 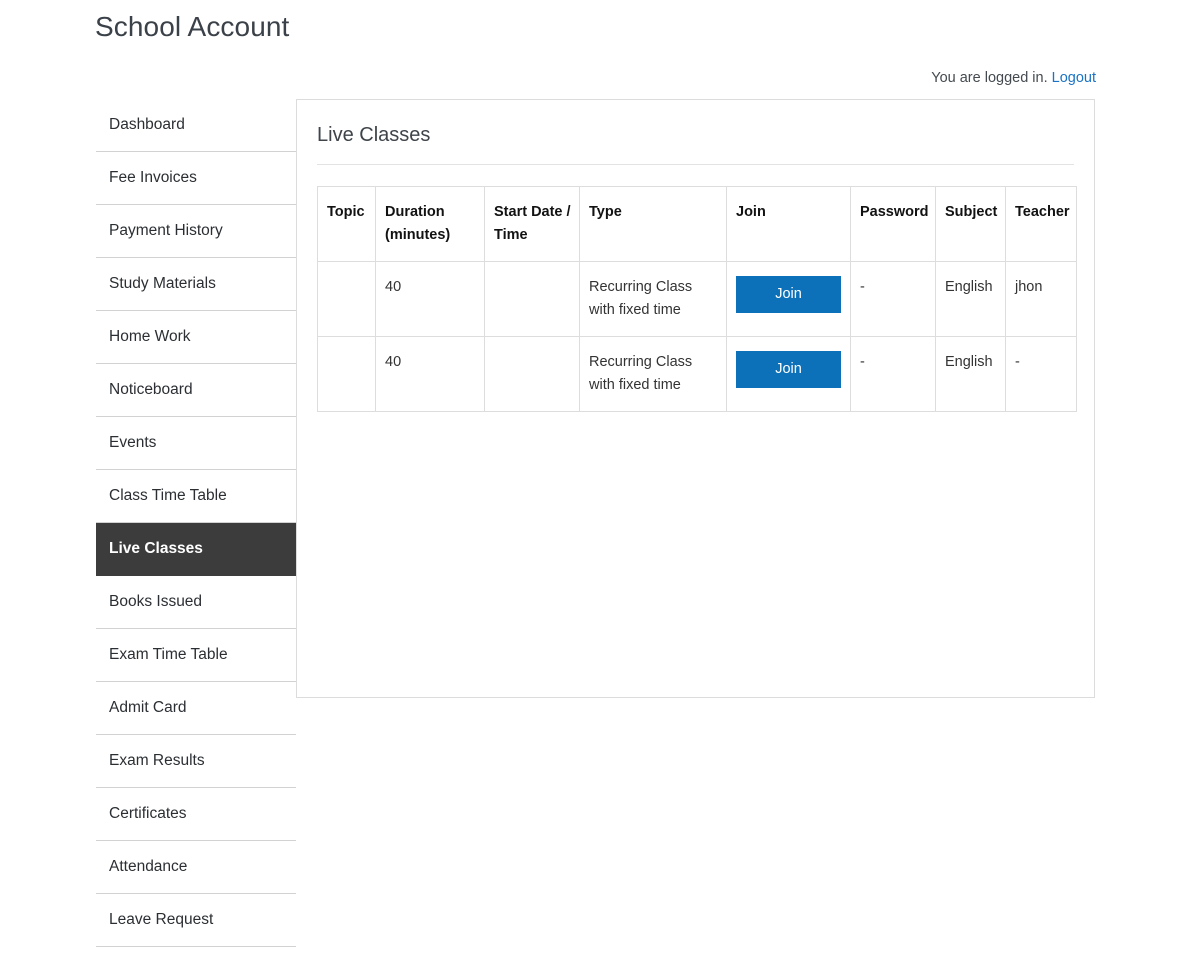 I want to click on sidebar-item-exam-time-table: Exam Time Table, so click(x=196, y=655).